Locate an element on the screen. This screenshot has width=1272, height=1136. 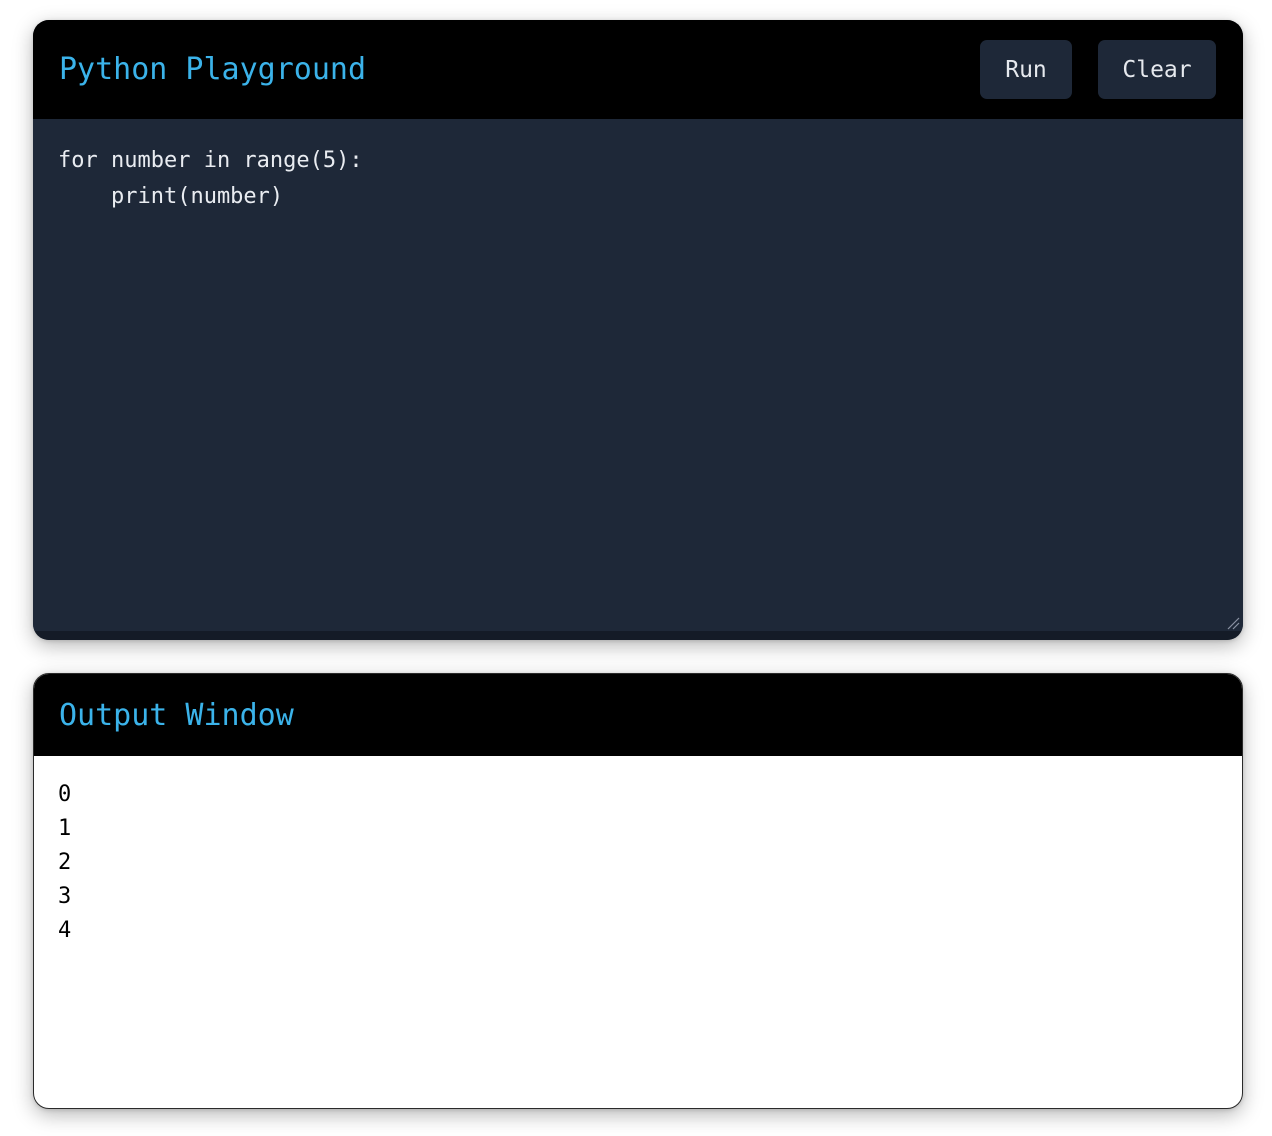
resize-handle-icon is located at coordinates (1233, 623).